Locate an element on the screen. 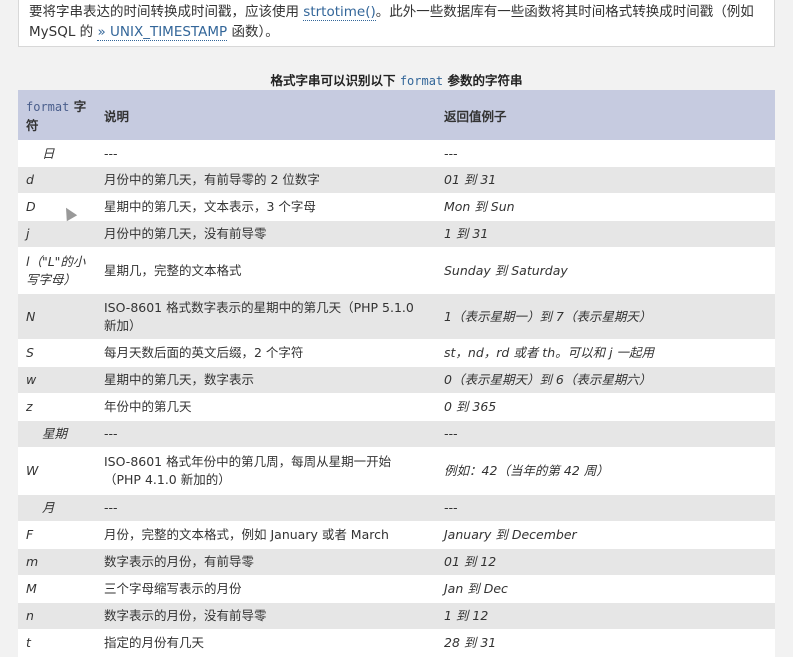 Image resolution: width=793 pixels, height=657 pixels. description-cell: 星期中的第几天，数字表示 is located at coordinates (266, 380).